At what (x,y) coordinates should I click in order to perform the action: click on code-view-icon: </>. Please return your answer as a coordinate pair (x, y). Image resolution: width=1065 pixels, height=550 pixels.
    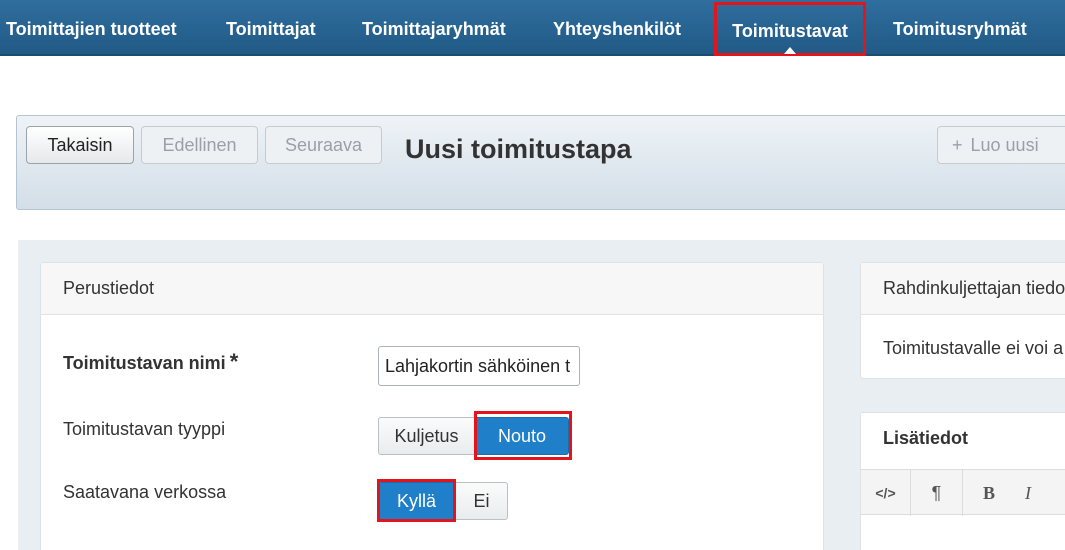
    Looking at the image, I should click on (886, 493).